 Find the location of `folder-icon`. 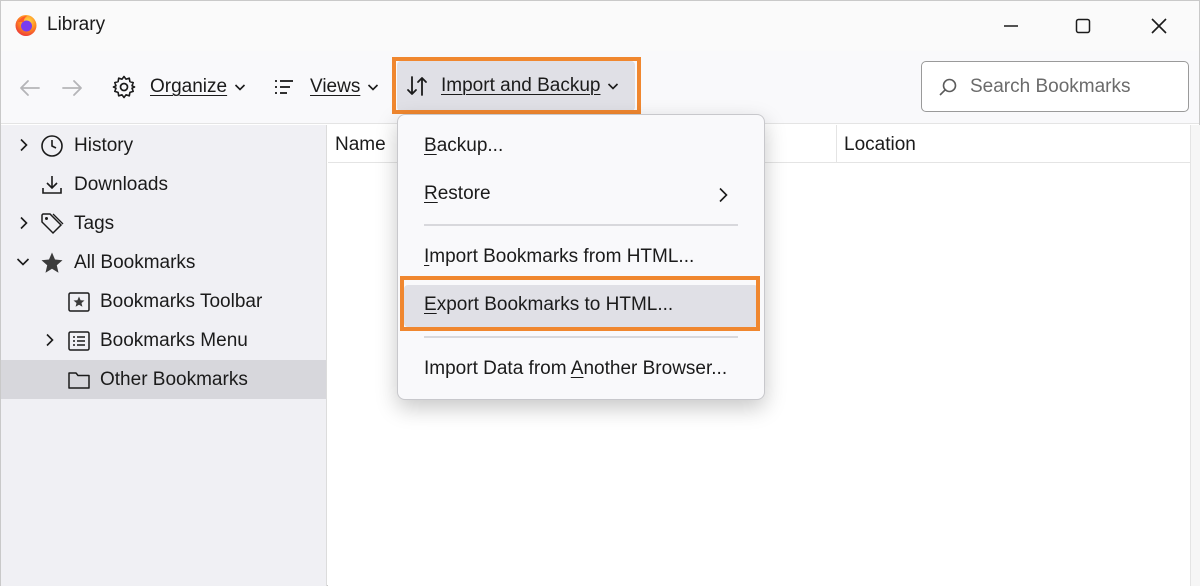

folder-icon is located at coordinates (79, 380).